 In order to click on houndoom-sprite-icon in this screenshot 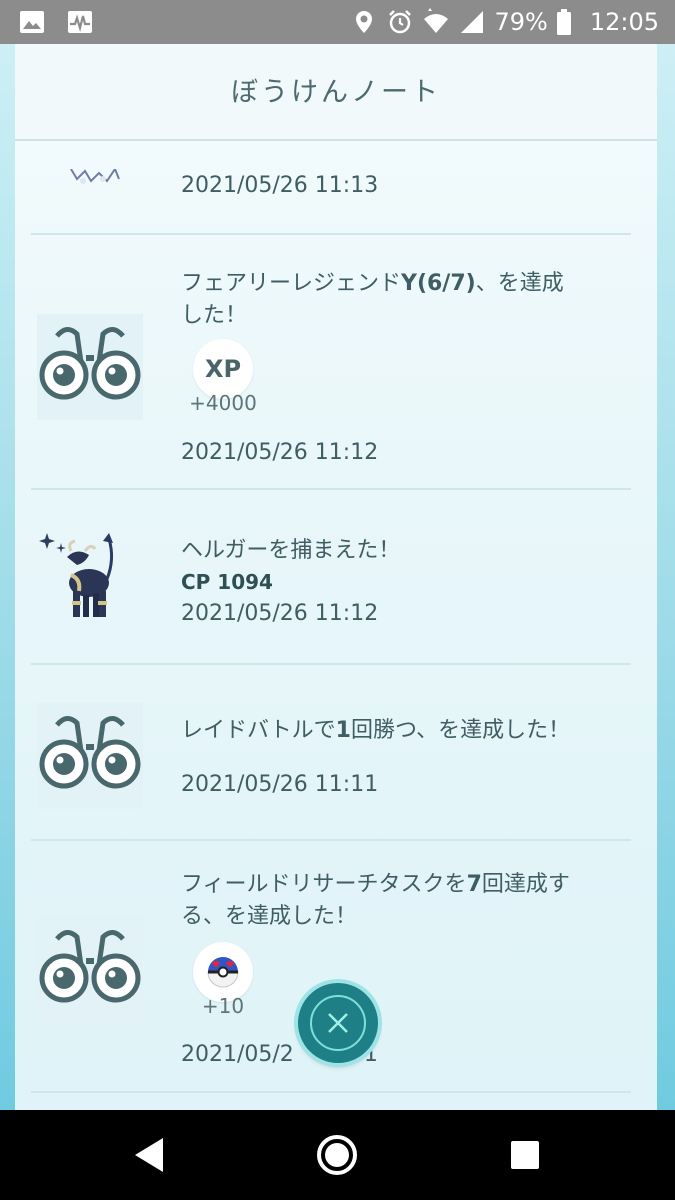, I will do `click(76, 575)`.